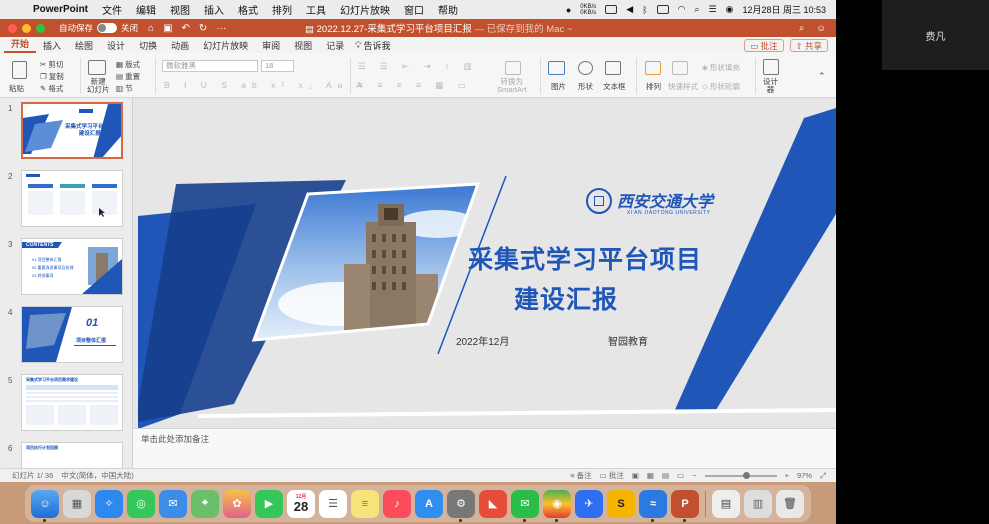  What do you see at coordinates (173, 503) in the screenshot?
I see `mail-icon: ✉` at bounding box center [173, 503].